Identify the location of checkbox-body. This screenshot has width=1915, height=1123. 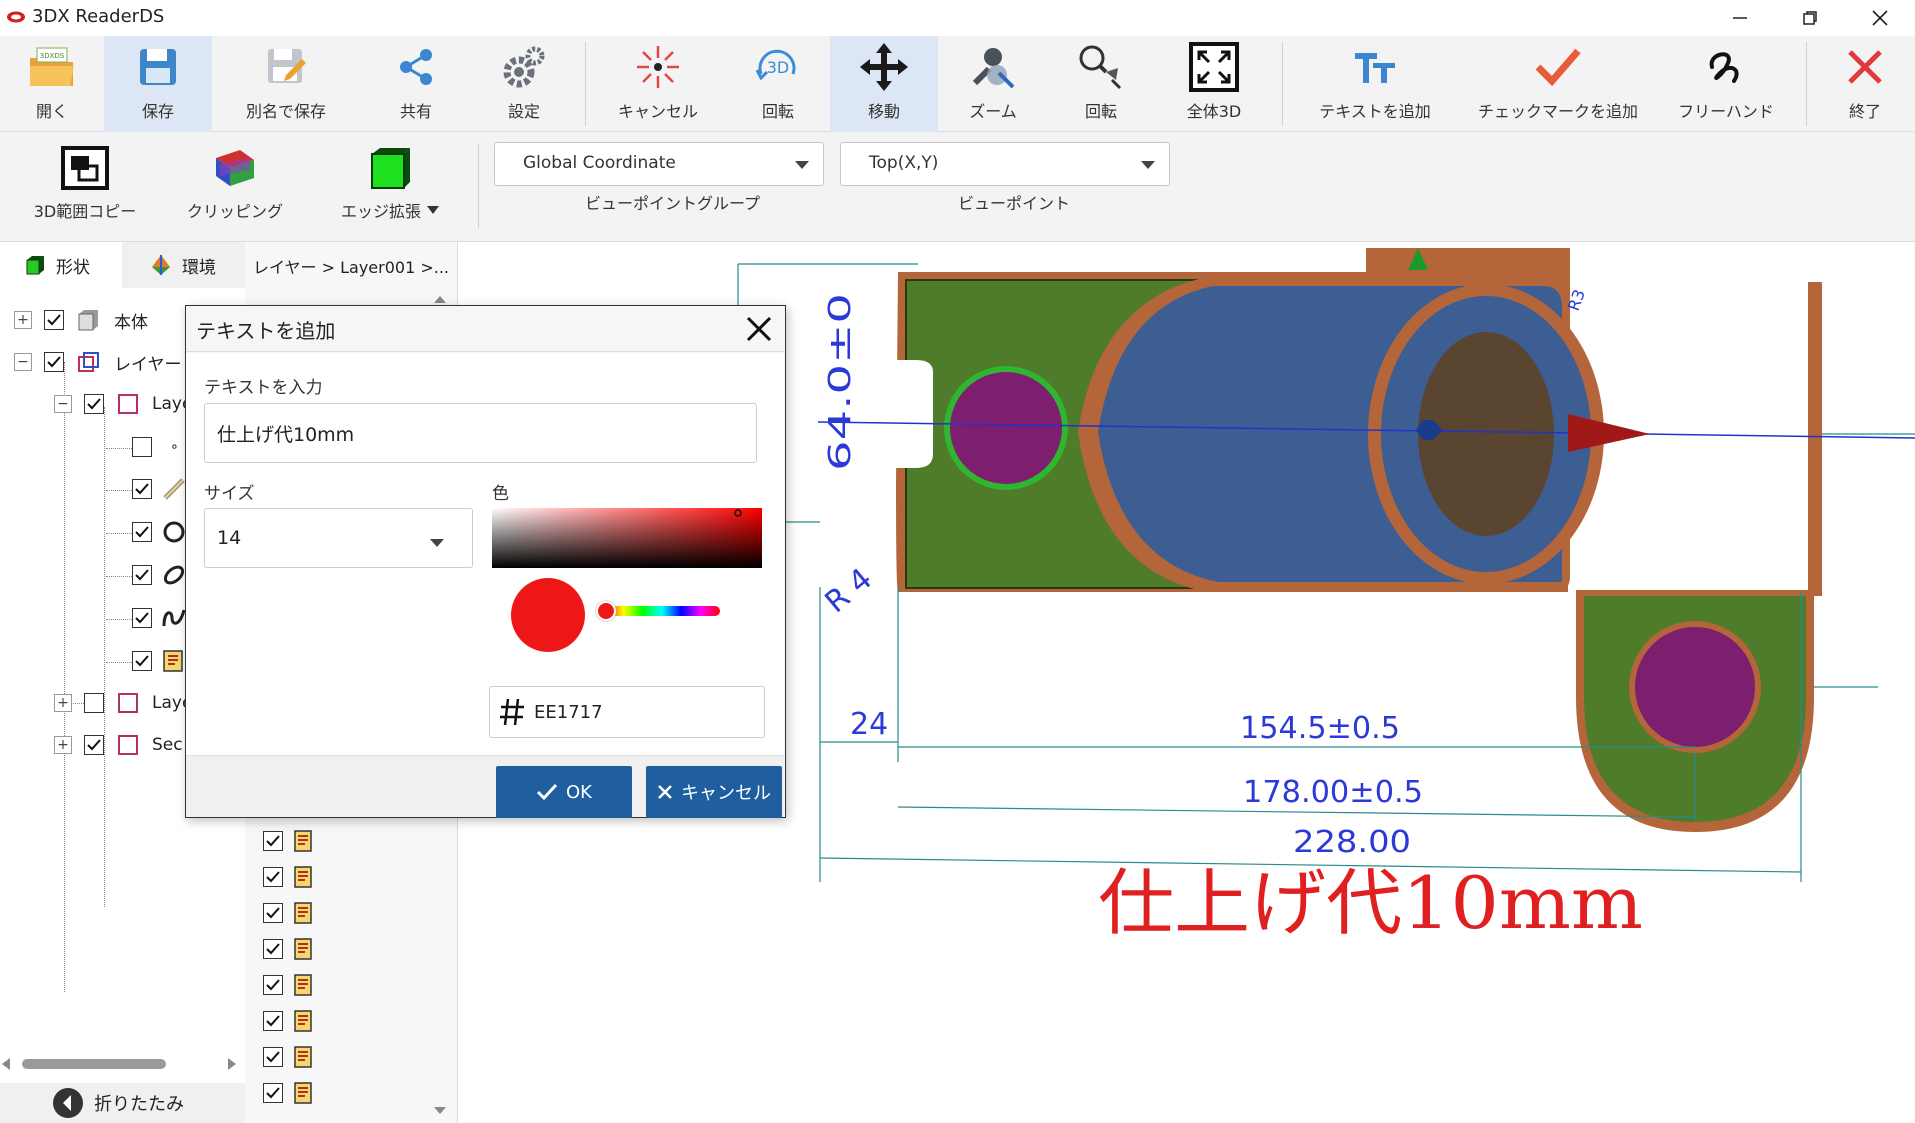
(54, 320).